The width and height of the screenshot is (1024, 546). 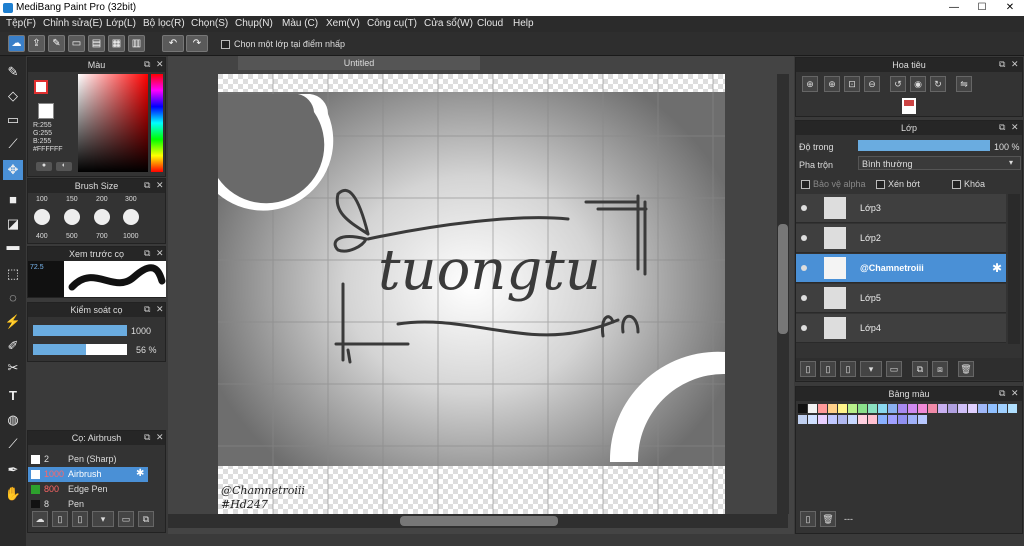 I want to click on layer-list-scrollbar, so click(x=1014, y=269).